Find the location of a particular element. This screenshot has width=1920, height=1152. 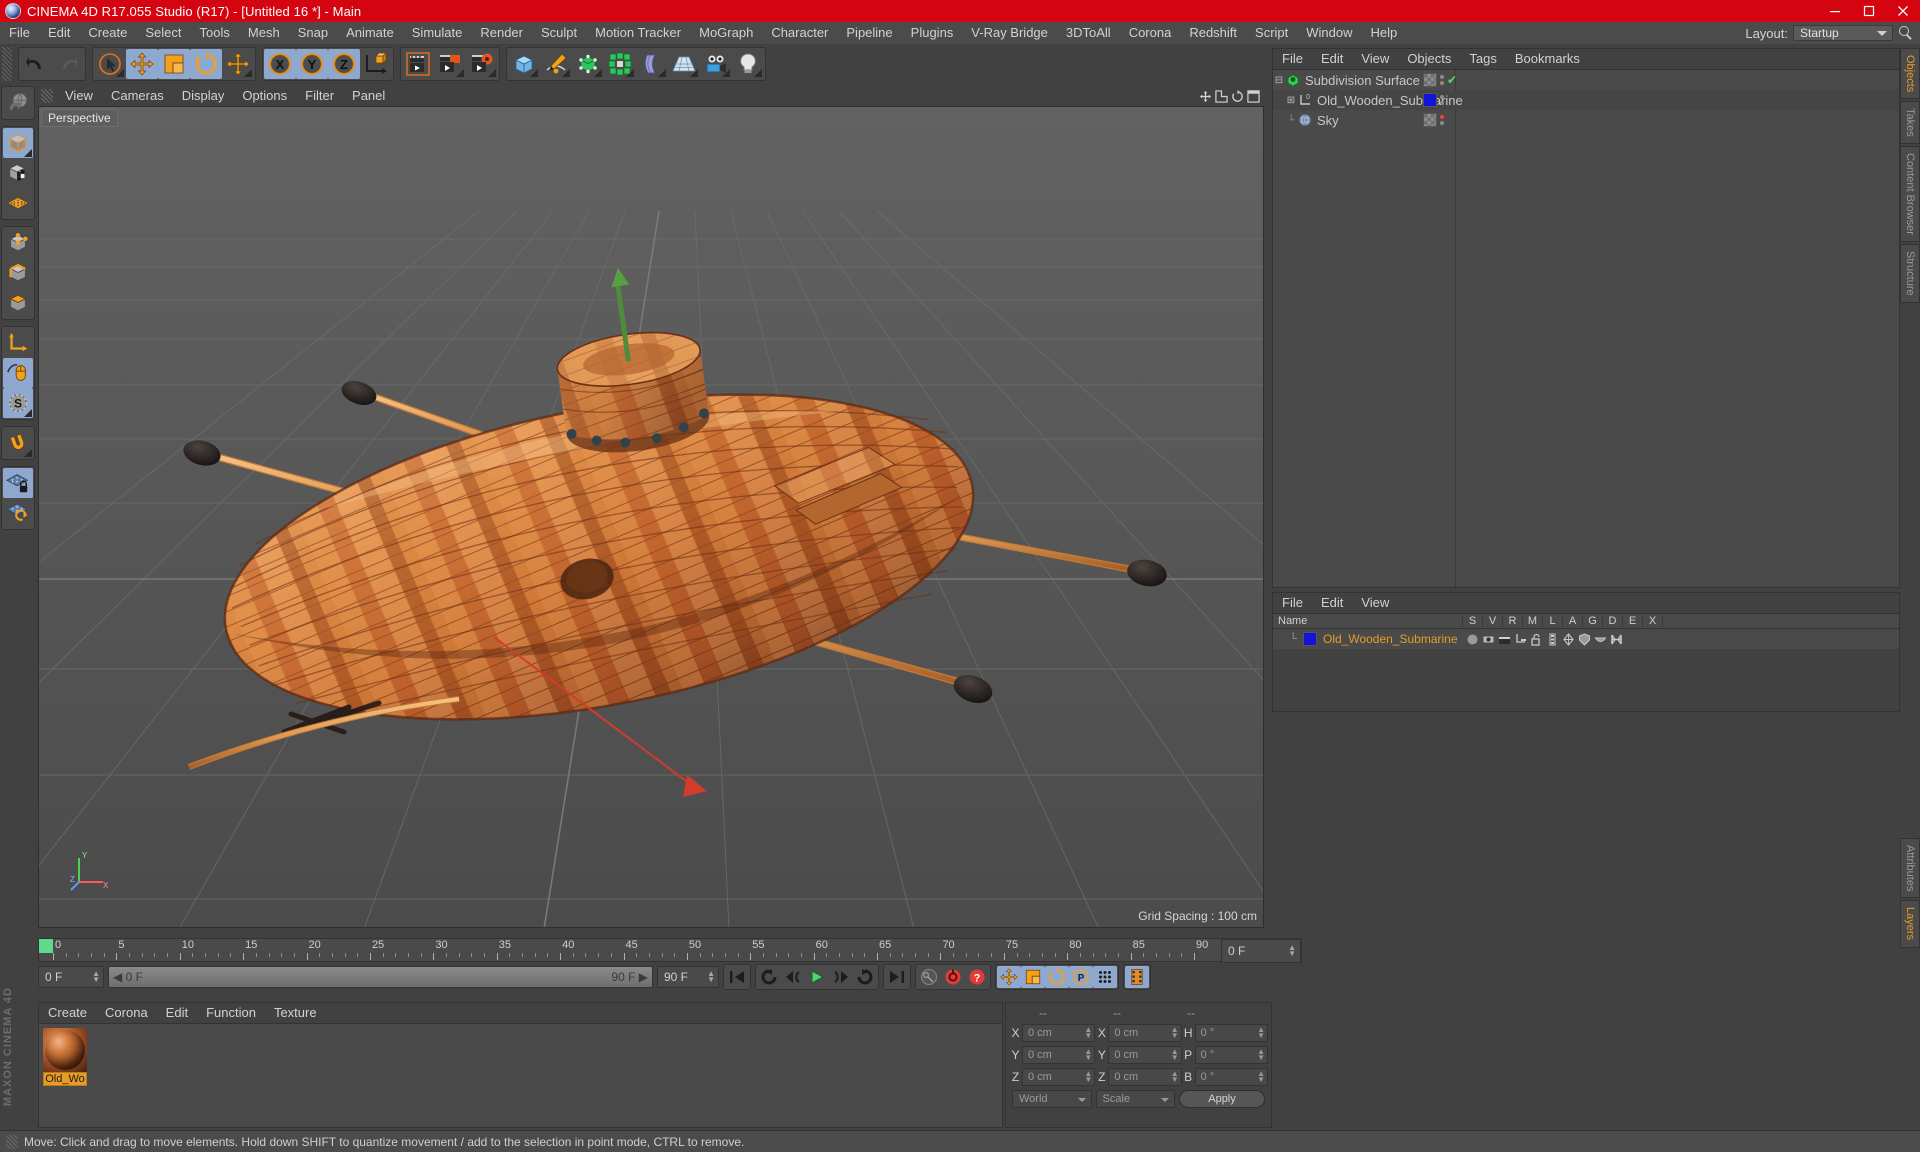

material-menu-function: Function is located at coordinates (231, 1013).